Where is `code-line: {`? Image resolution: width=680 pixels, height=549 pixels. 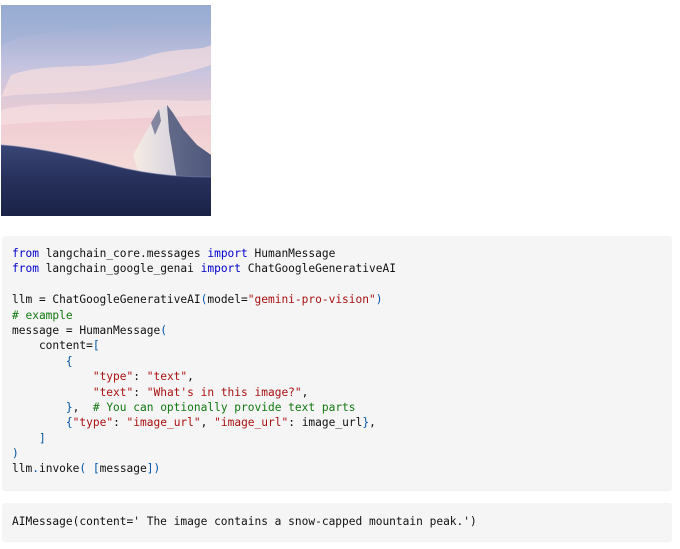 code-line: { is located at coordinates (204, 361).